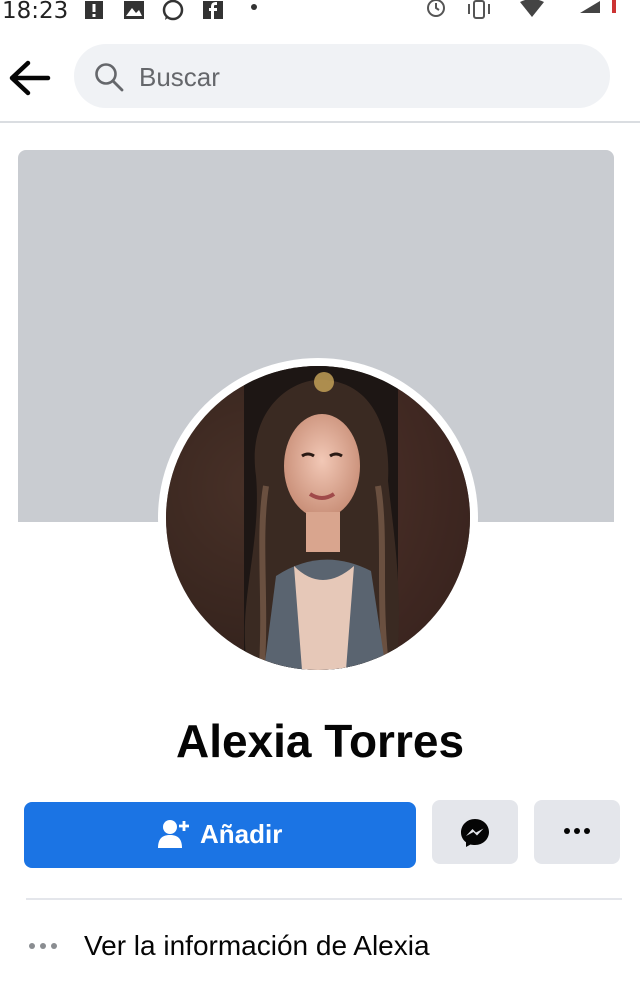 Image resolution: width=640 pixels, height=995 pixels. I want to click on alert-icon, so click(94, 10).